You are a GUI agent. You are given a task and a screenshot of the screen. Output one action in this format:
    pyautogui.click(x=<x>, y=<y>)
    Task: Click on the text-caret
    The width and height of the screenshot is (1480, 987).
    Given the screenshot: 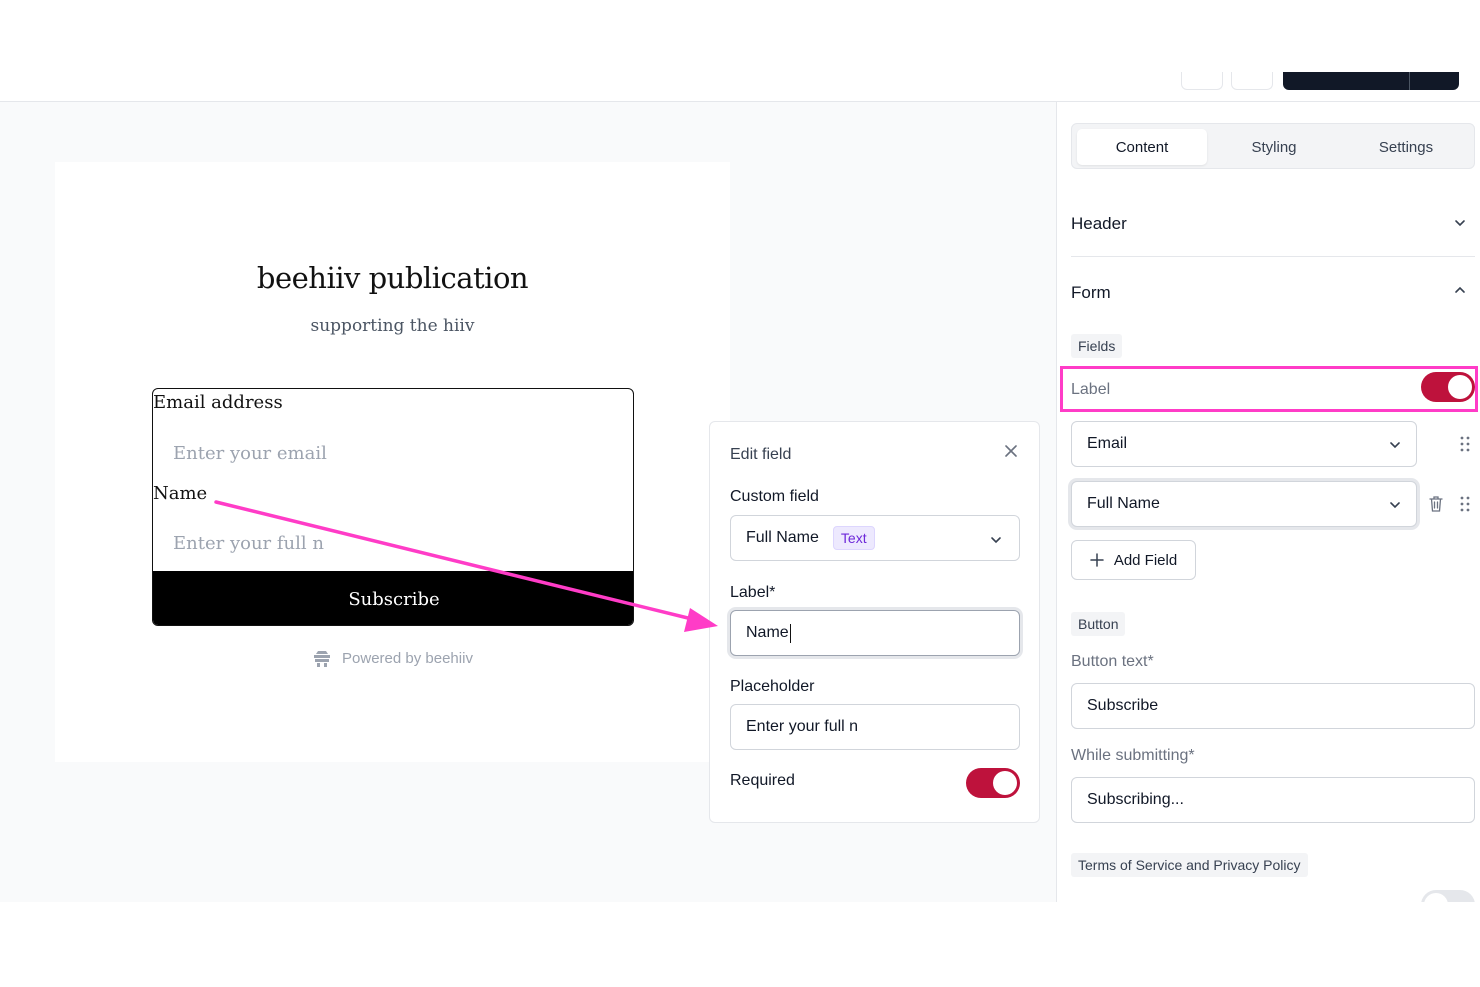 What is the action you would take?
    pyautogui.click(x=790, y=633)
    